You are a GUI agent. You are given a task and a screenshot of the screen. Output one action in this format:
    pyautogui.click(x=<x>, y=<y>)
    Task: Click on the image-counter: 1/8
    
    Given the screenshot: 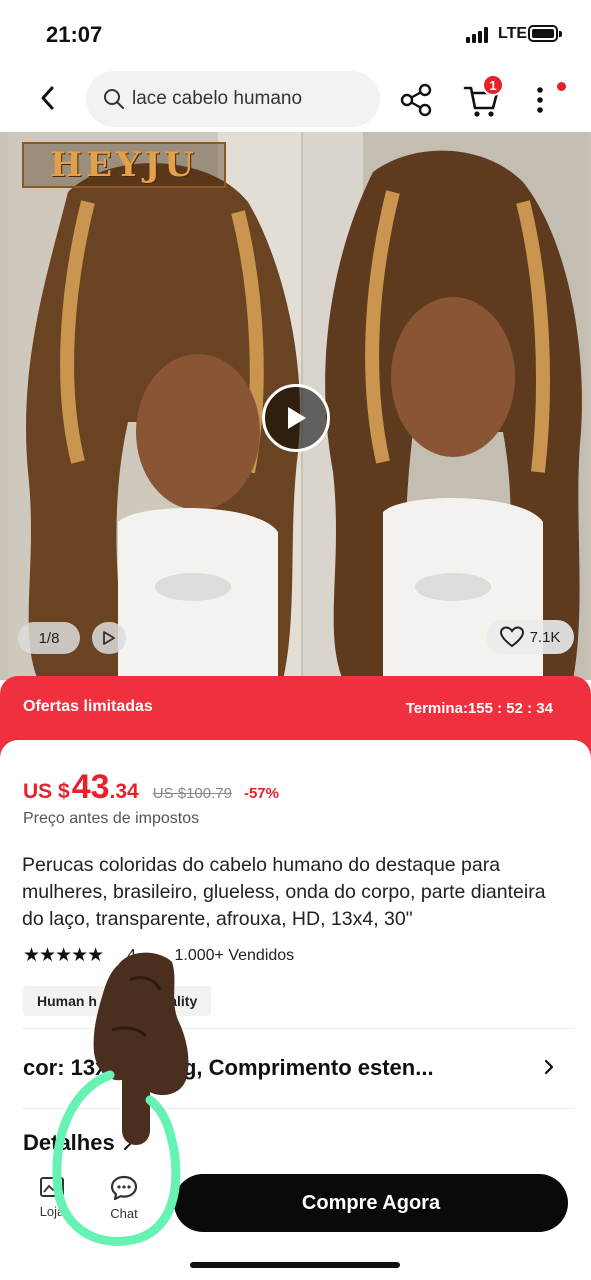 What is the action you would take?
    pyautogui.click(x=49, y=638)
    